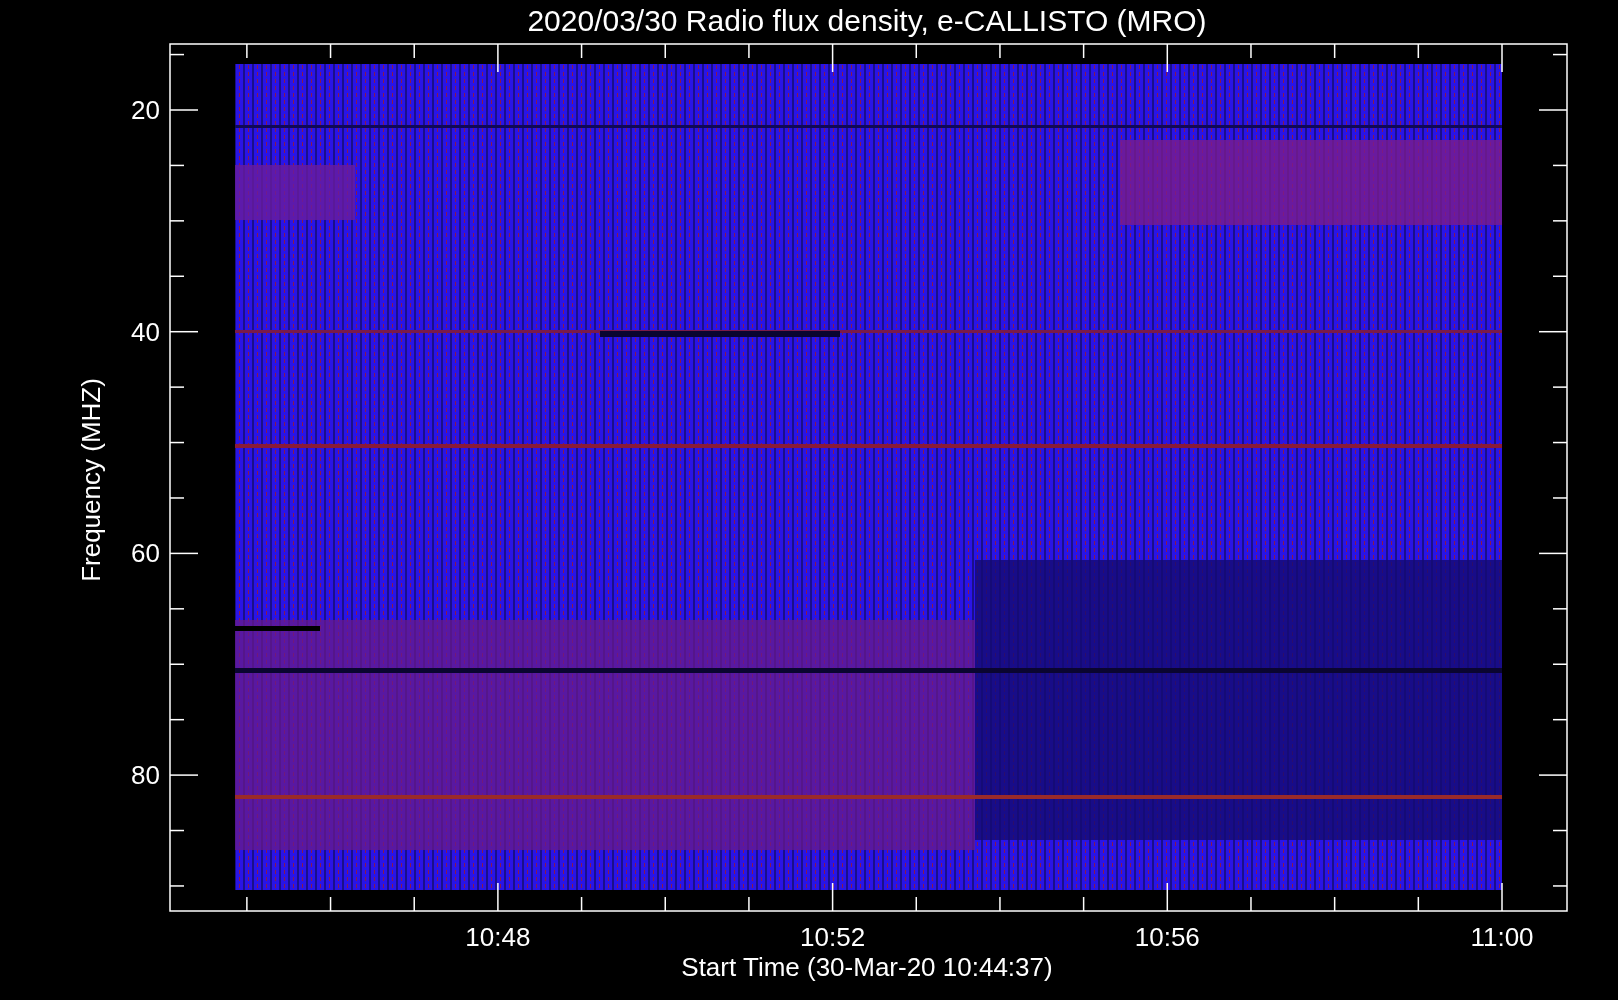  What do you see at coordinates (91, 480) in the screenshot?
I see `axis-title: Frequency (MHZ)` at bounding box center [91, 480].